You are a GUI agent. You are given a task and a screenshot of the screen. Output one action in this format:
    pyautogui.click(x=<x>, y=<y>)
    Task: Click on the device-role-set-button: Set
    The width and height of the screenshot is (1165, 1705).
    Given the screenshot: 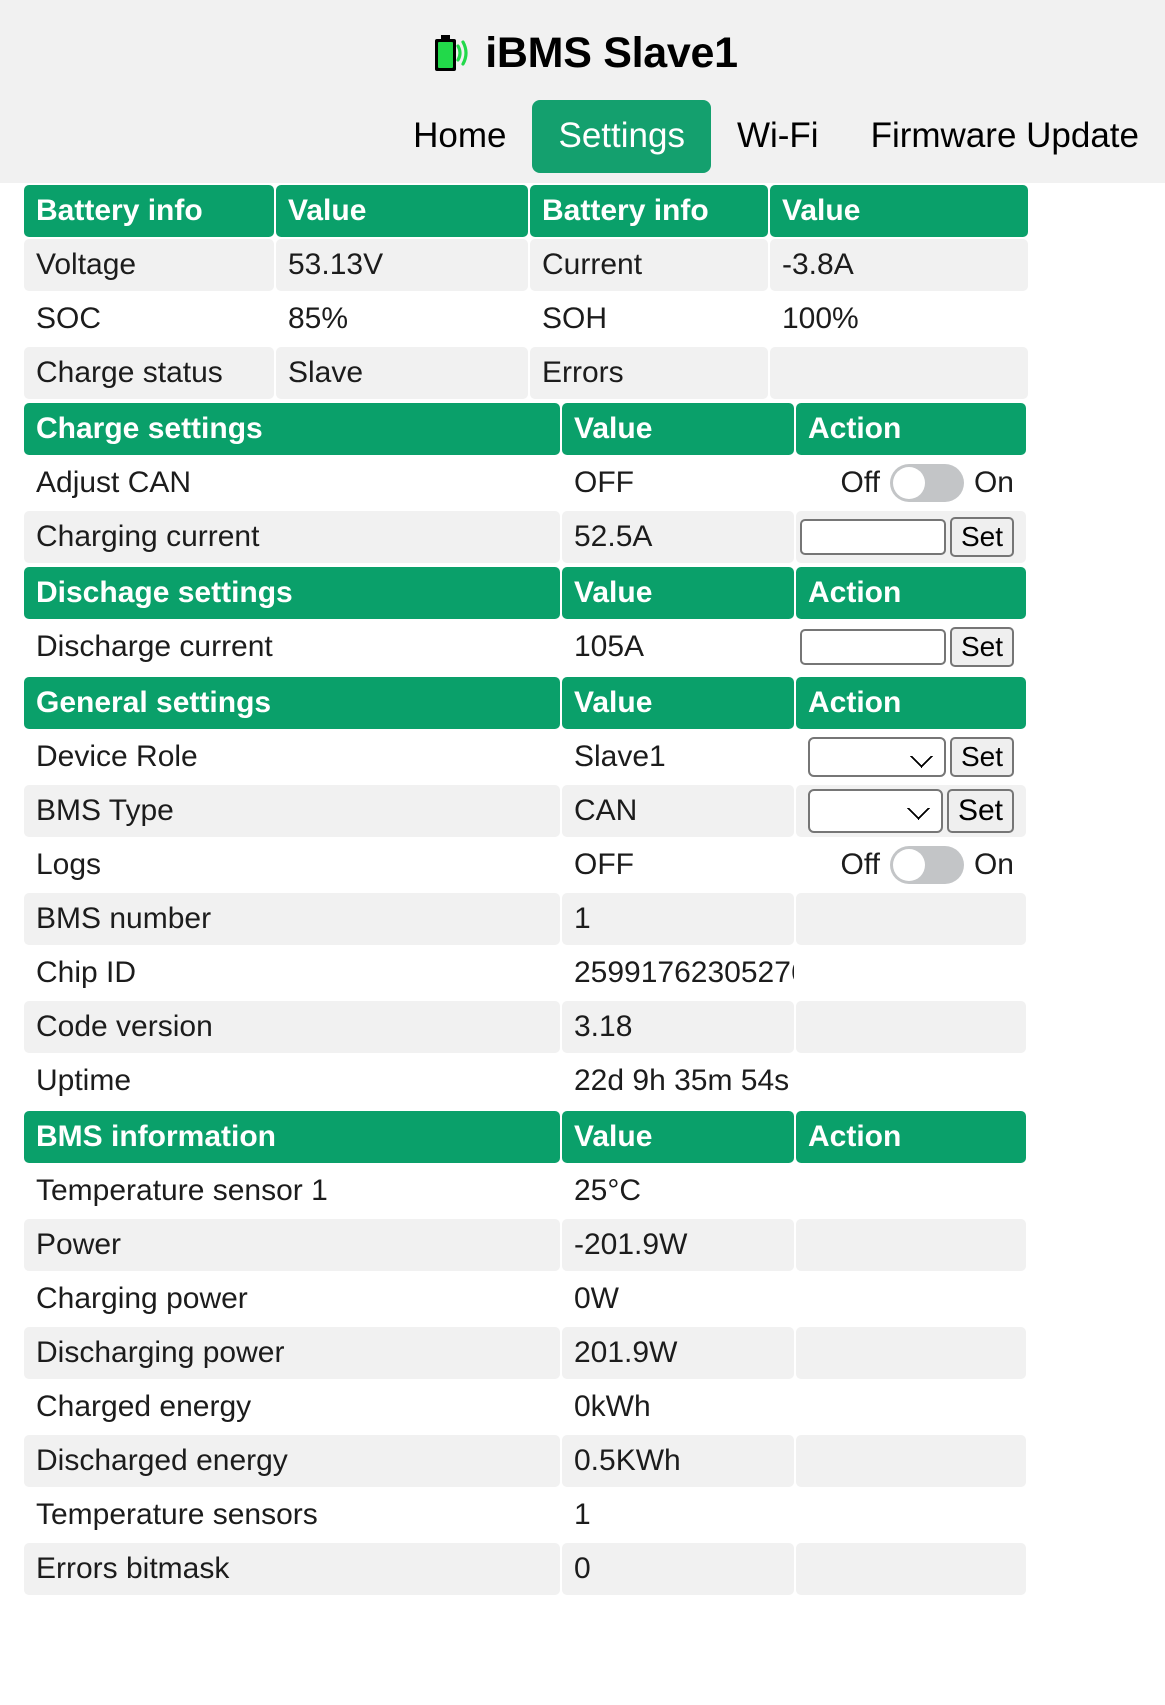 What is the action you would take?
    pyautogui.click(x=981, y=757)
    